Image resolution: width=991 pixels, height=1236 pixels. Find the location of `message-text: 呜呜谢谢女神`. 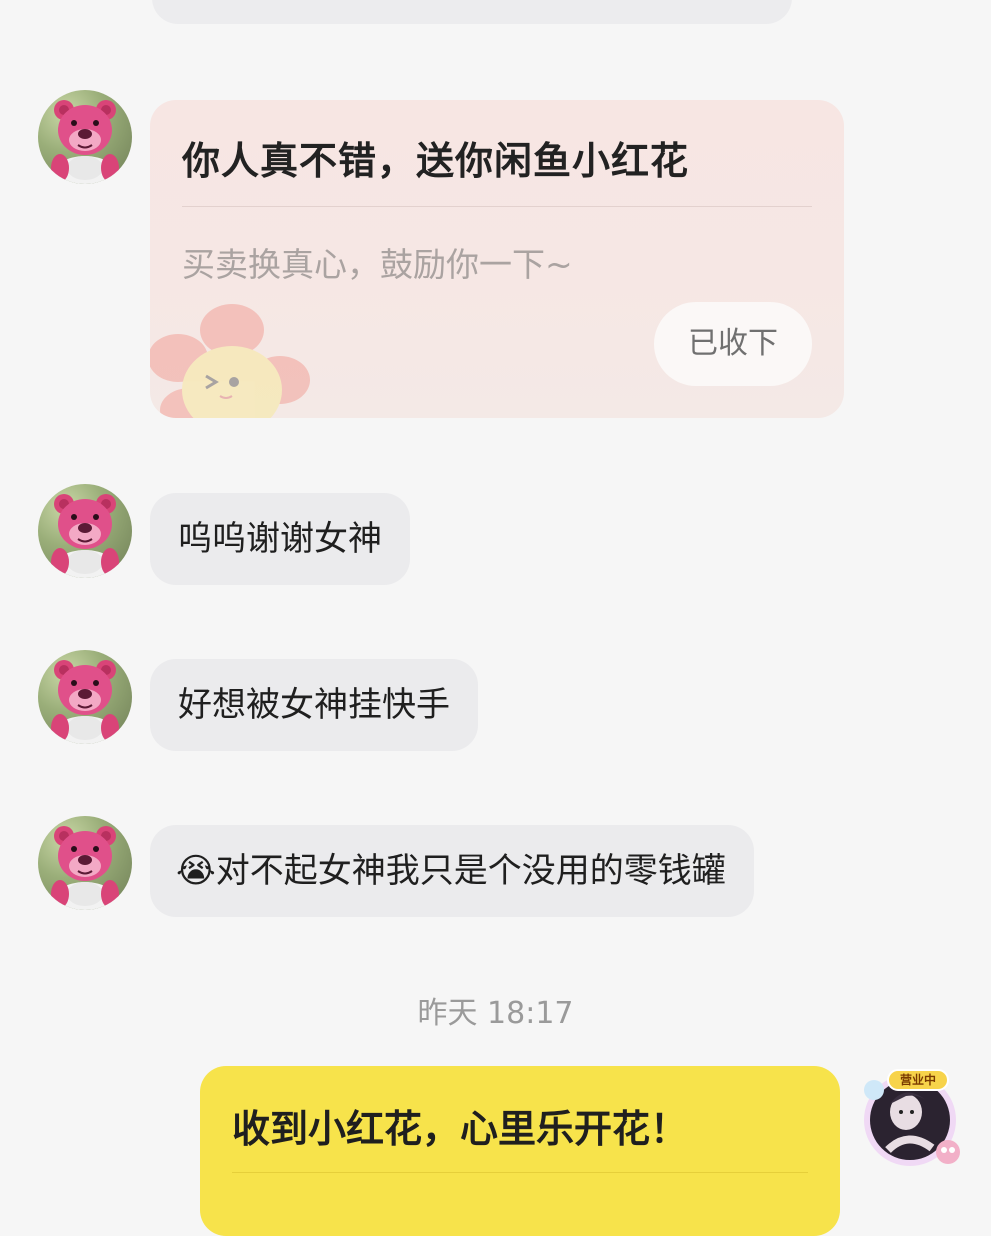

message-text: 呜呜谢谢女神 is located at coordinates (280, 539).